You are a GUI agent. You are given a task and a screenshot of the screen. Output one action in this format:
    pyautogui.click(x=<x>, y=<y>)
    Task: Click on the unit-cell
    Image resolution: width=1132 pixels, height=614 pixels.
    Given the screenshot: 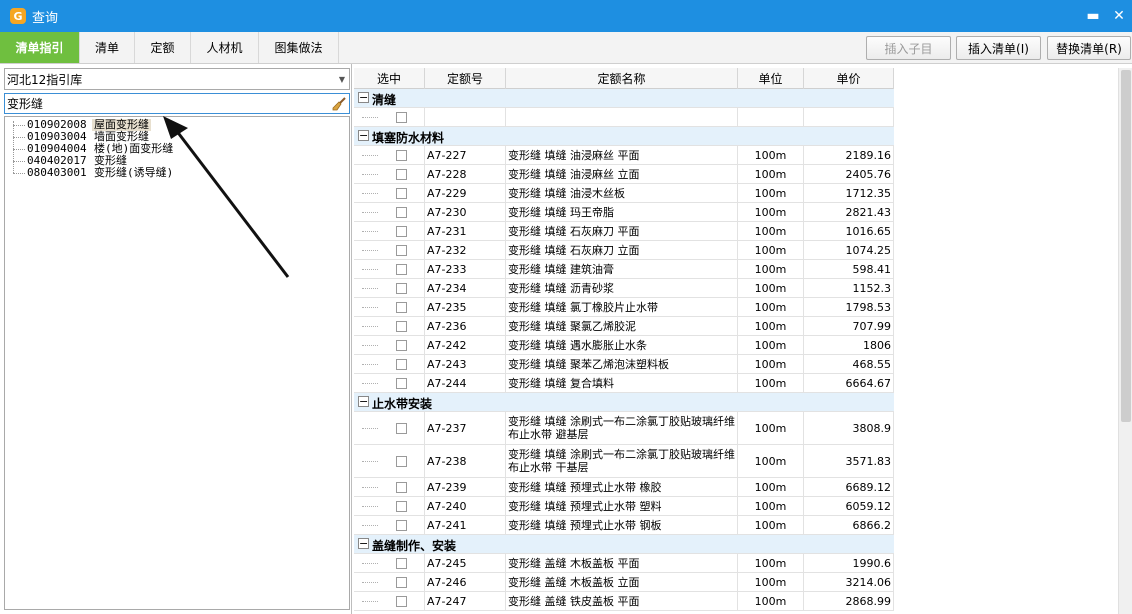 What is the action you would take?
    pyautogui.click(x=771, y=117)
    